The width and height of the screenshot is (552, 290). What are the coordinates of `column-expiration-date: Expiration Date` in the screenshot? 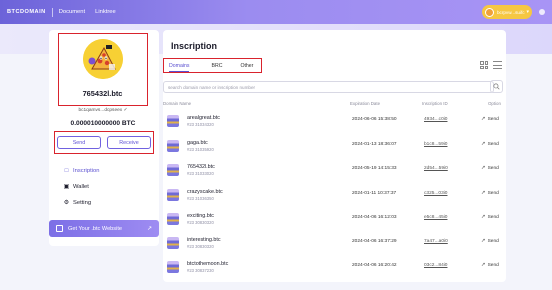 It's located at (365, 103).